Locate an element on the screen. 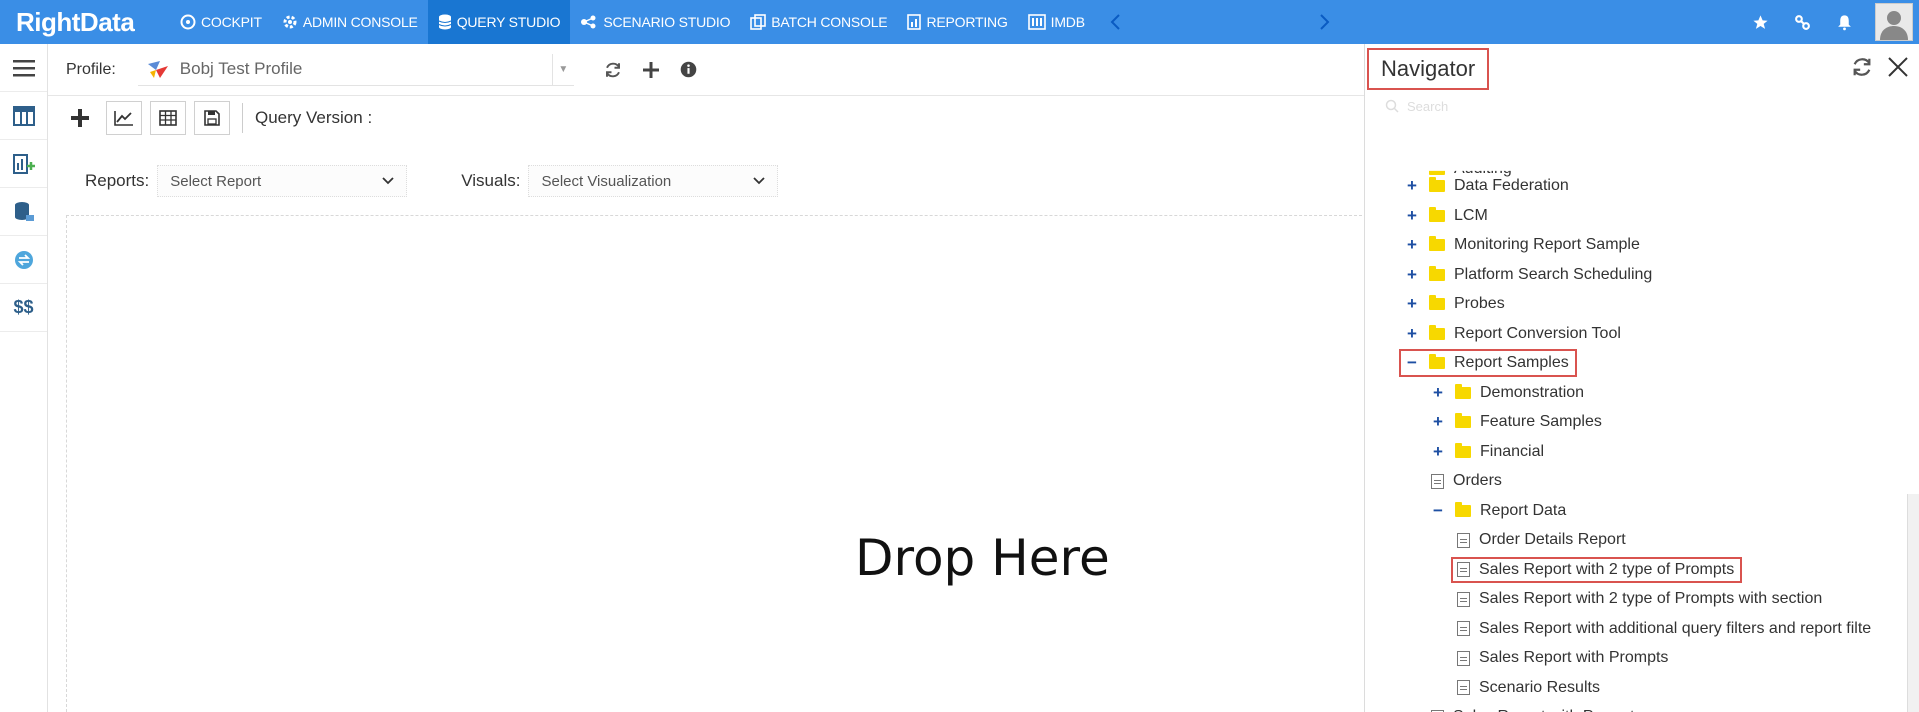 This screenshot has width=1919, height=712. tree-folder: + Probes is located at coordinates (1455, 304).